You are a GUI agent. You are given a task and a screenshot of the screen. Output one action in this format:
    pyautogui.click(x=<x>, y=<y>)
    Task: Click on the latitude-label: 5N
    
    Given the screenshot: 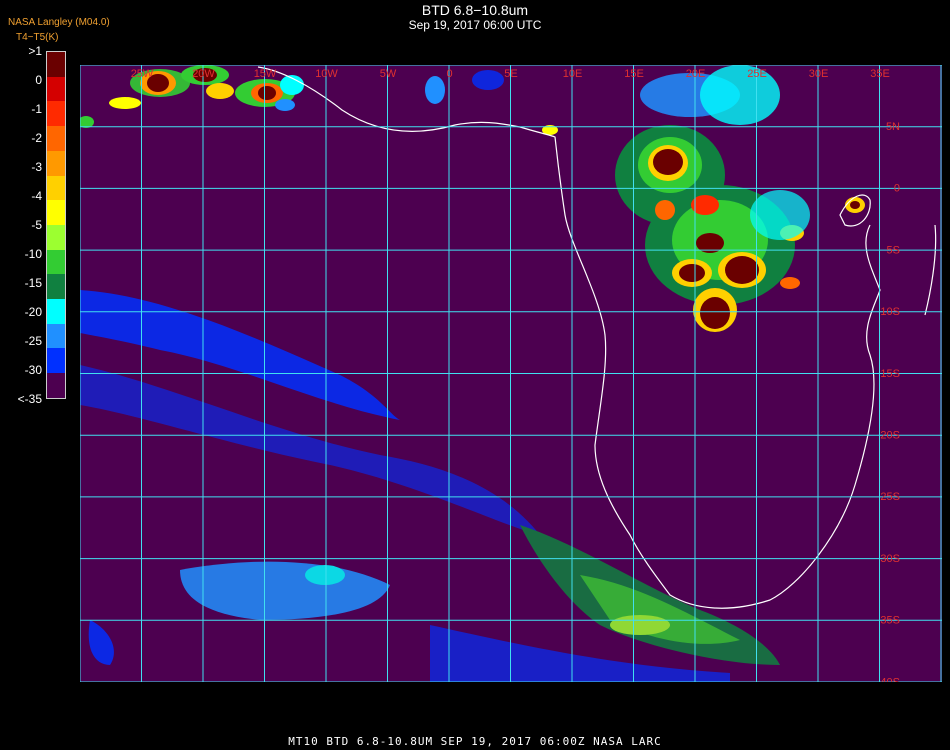 What is the action you would take?
    pyautogui.click(x=893, y=127)
    